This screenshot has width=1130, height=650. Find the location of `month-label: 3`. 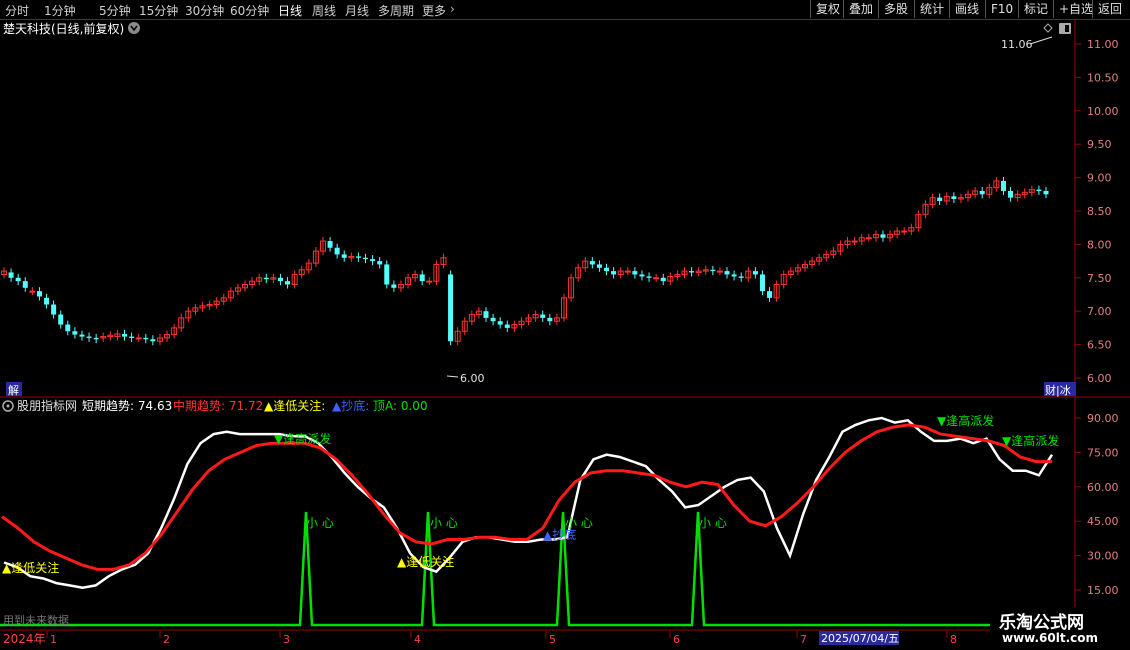

month-label: 3 is located at coordinates (286, 639).